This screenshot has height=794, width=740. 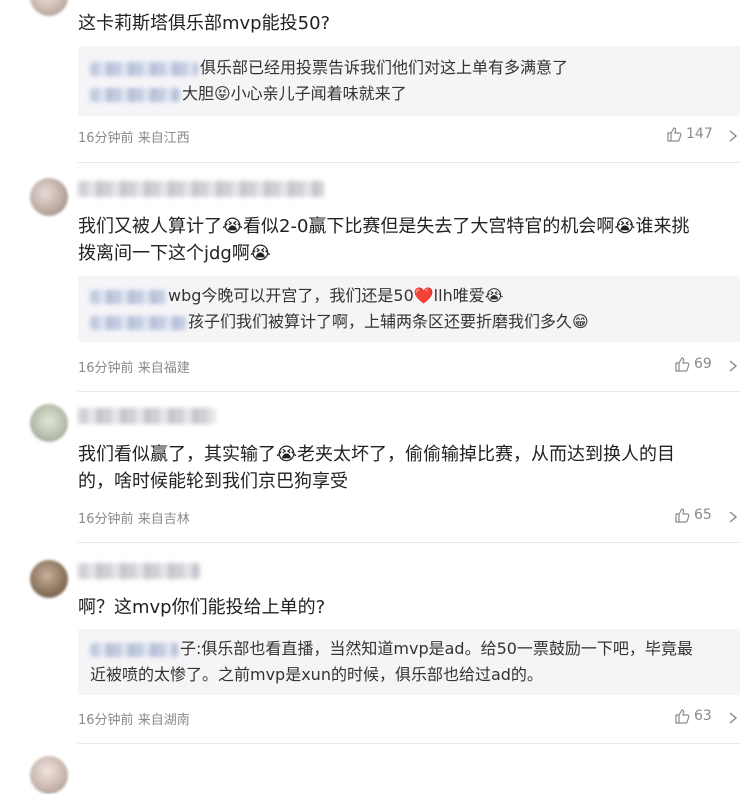 I want to click on comment-location: 来自福建, so click(x=163, y=368).